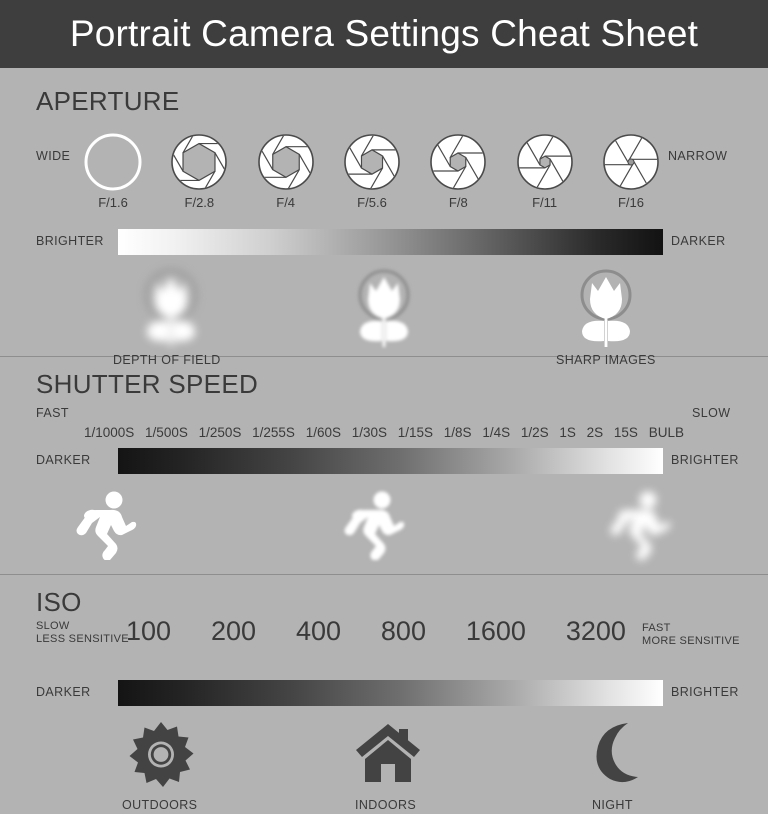  Describe the element at coordinates (458, 202) in the screenshot. I see `aperture-fstop-label: F/8` at that location.